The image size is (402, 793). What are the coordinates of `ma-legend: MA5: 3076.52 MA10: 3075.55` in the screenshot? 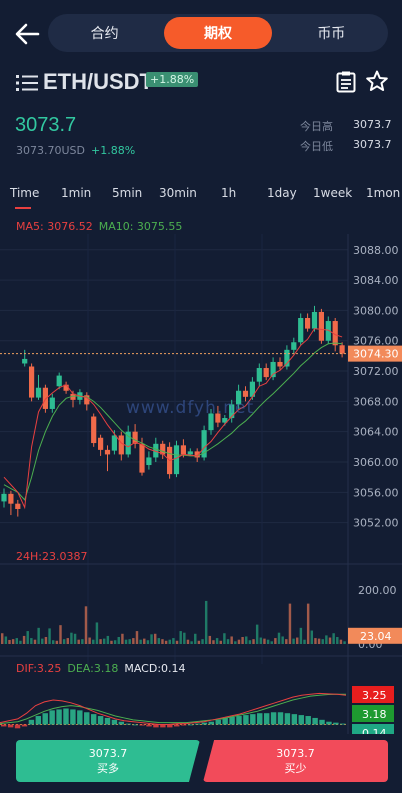 It's located at (99, 226).